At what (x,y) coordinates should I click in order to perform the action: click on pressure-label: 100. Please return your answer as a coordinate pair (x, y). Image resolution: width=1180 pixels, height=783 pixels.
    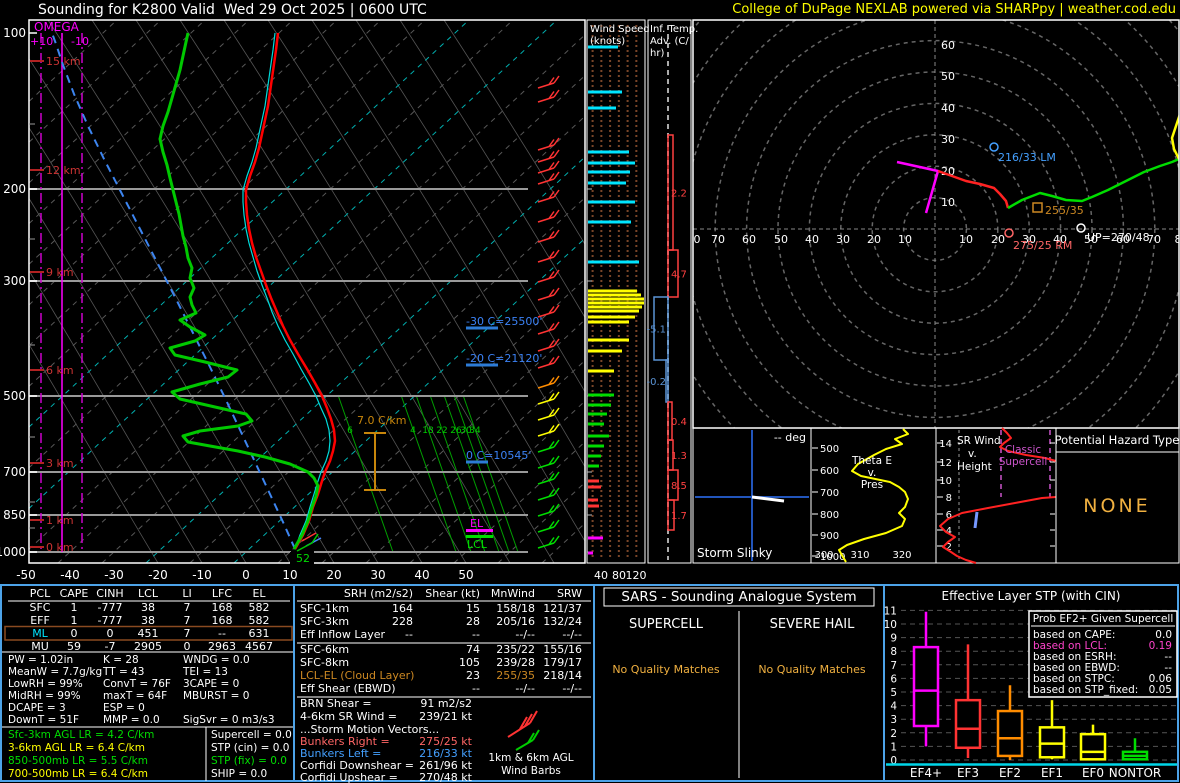
    Looking at the image, I should click on (14, 33).